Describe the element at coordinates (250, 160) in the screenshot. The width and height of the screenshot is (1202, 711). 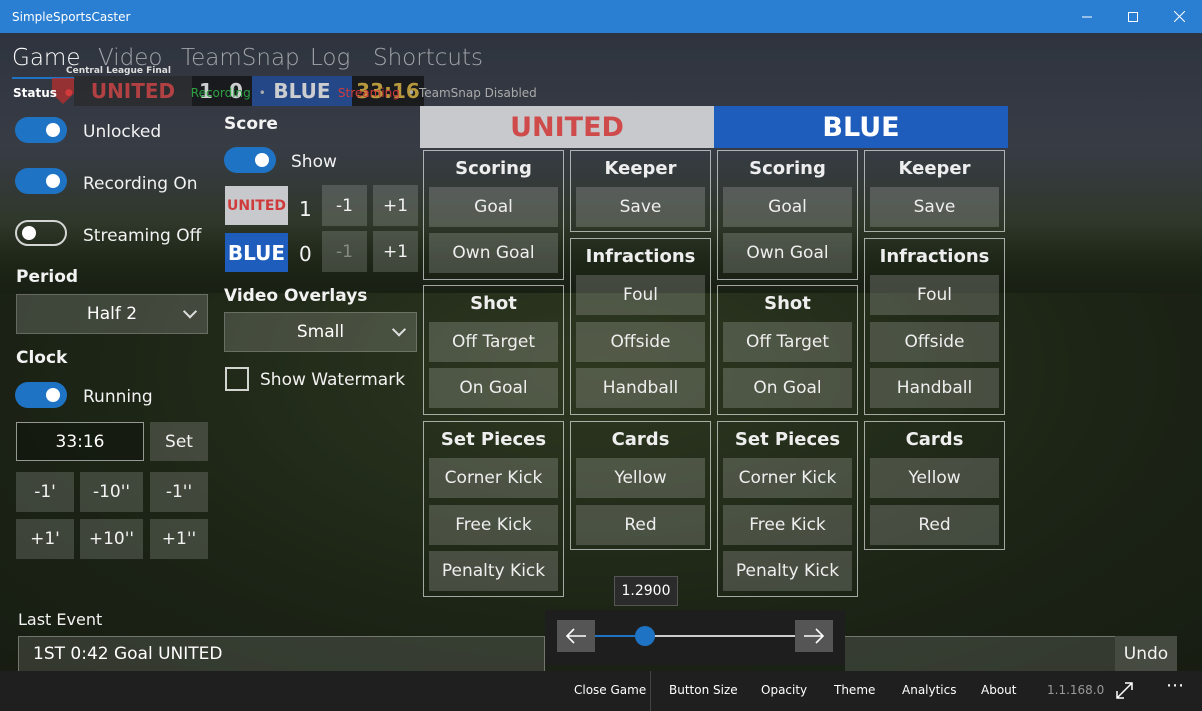
I see `score-show-toggle` at that location.